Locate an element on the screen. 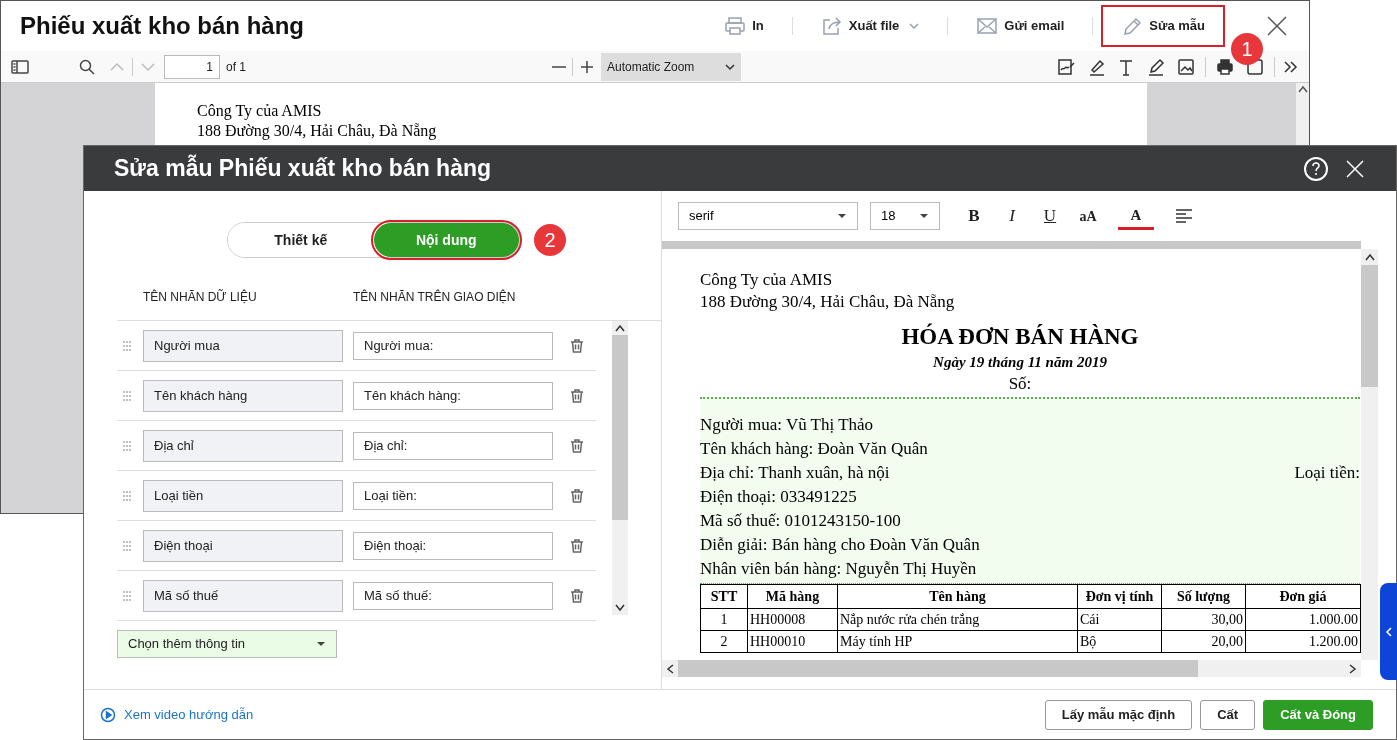 This screenshot has height=740, width=1397. info-text: Địa chỉ: Thanh xuân, hà nội is located at coordinates (795, 473).